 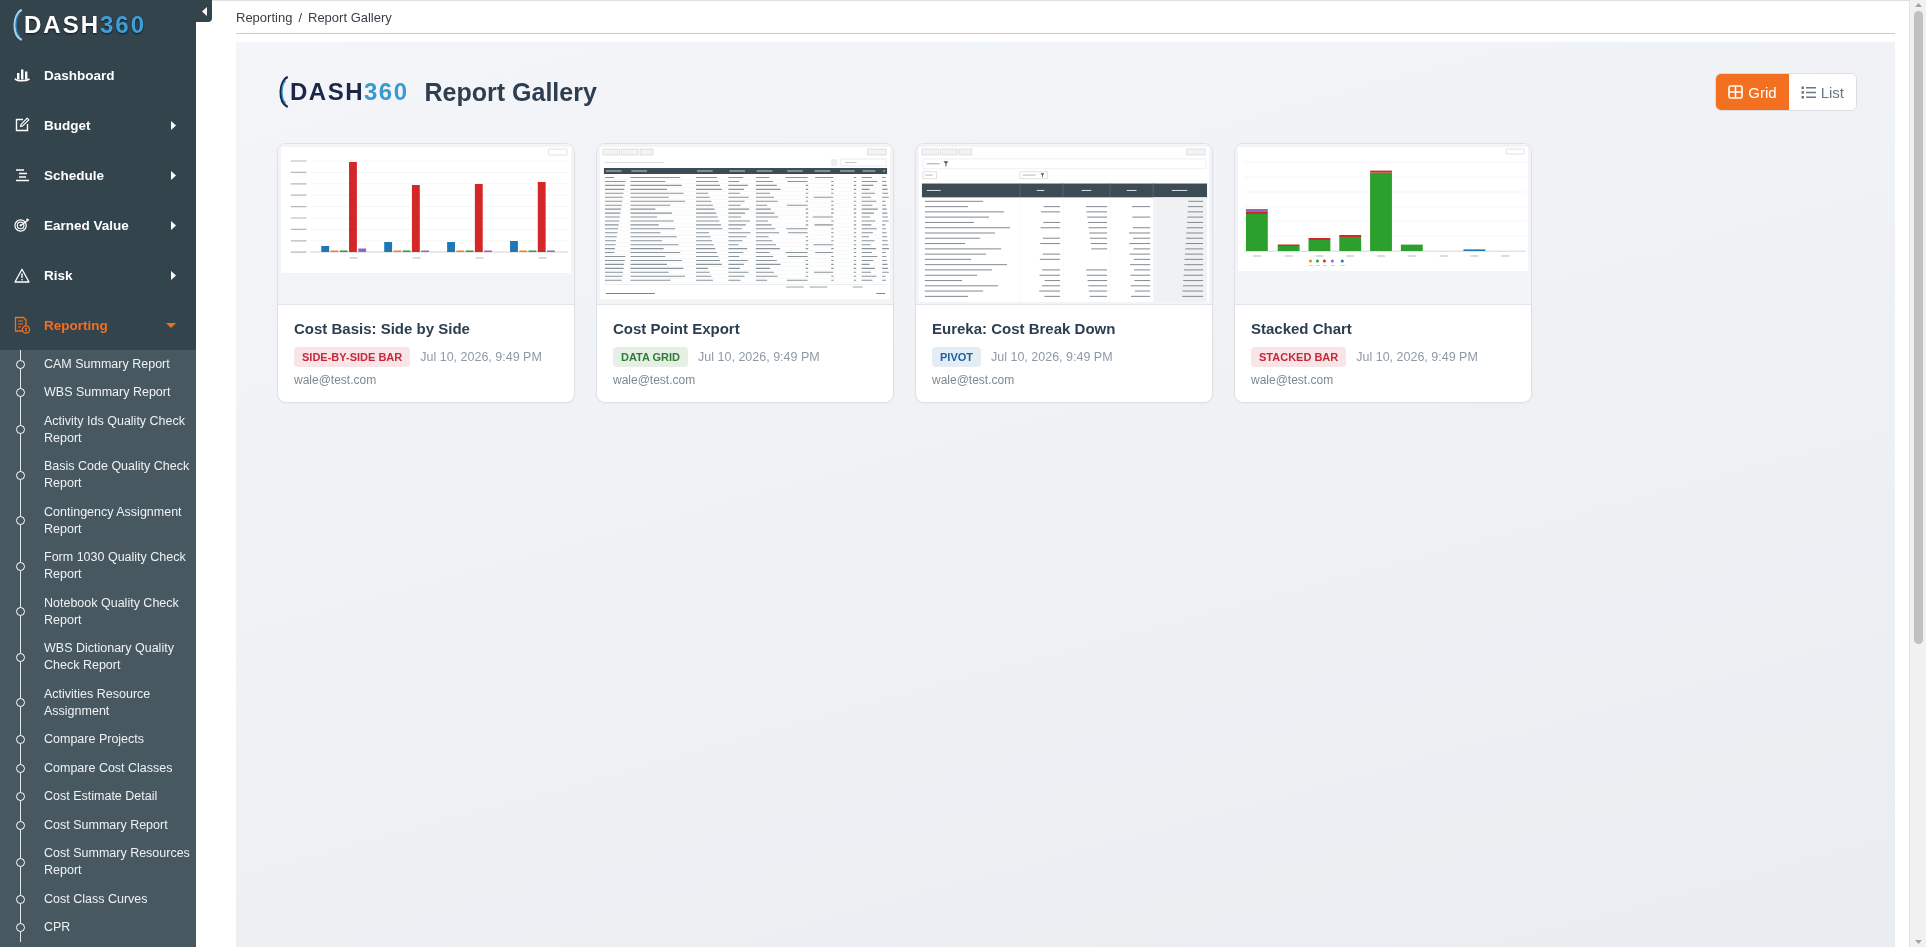 What do you see at coordinates (98, 325) in the screenshot?
I see `sidebar-menu-item: Reporting` at bounding box center [98, 325].